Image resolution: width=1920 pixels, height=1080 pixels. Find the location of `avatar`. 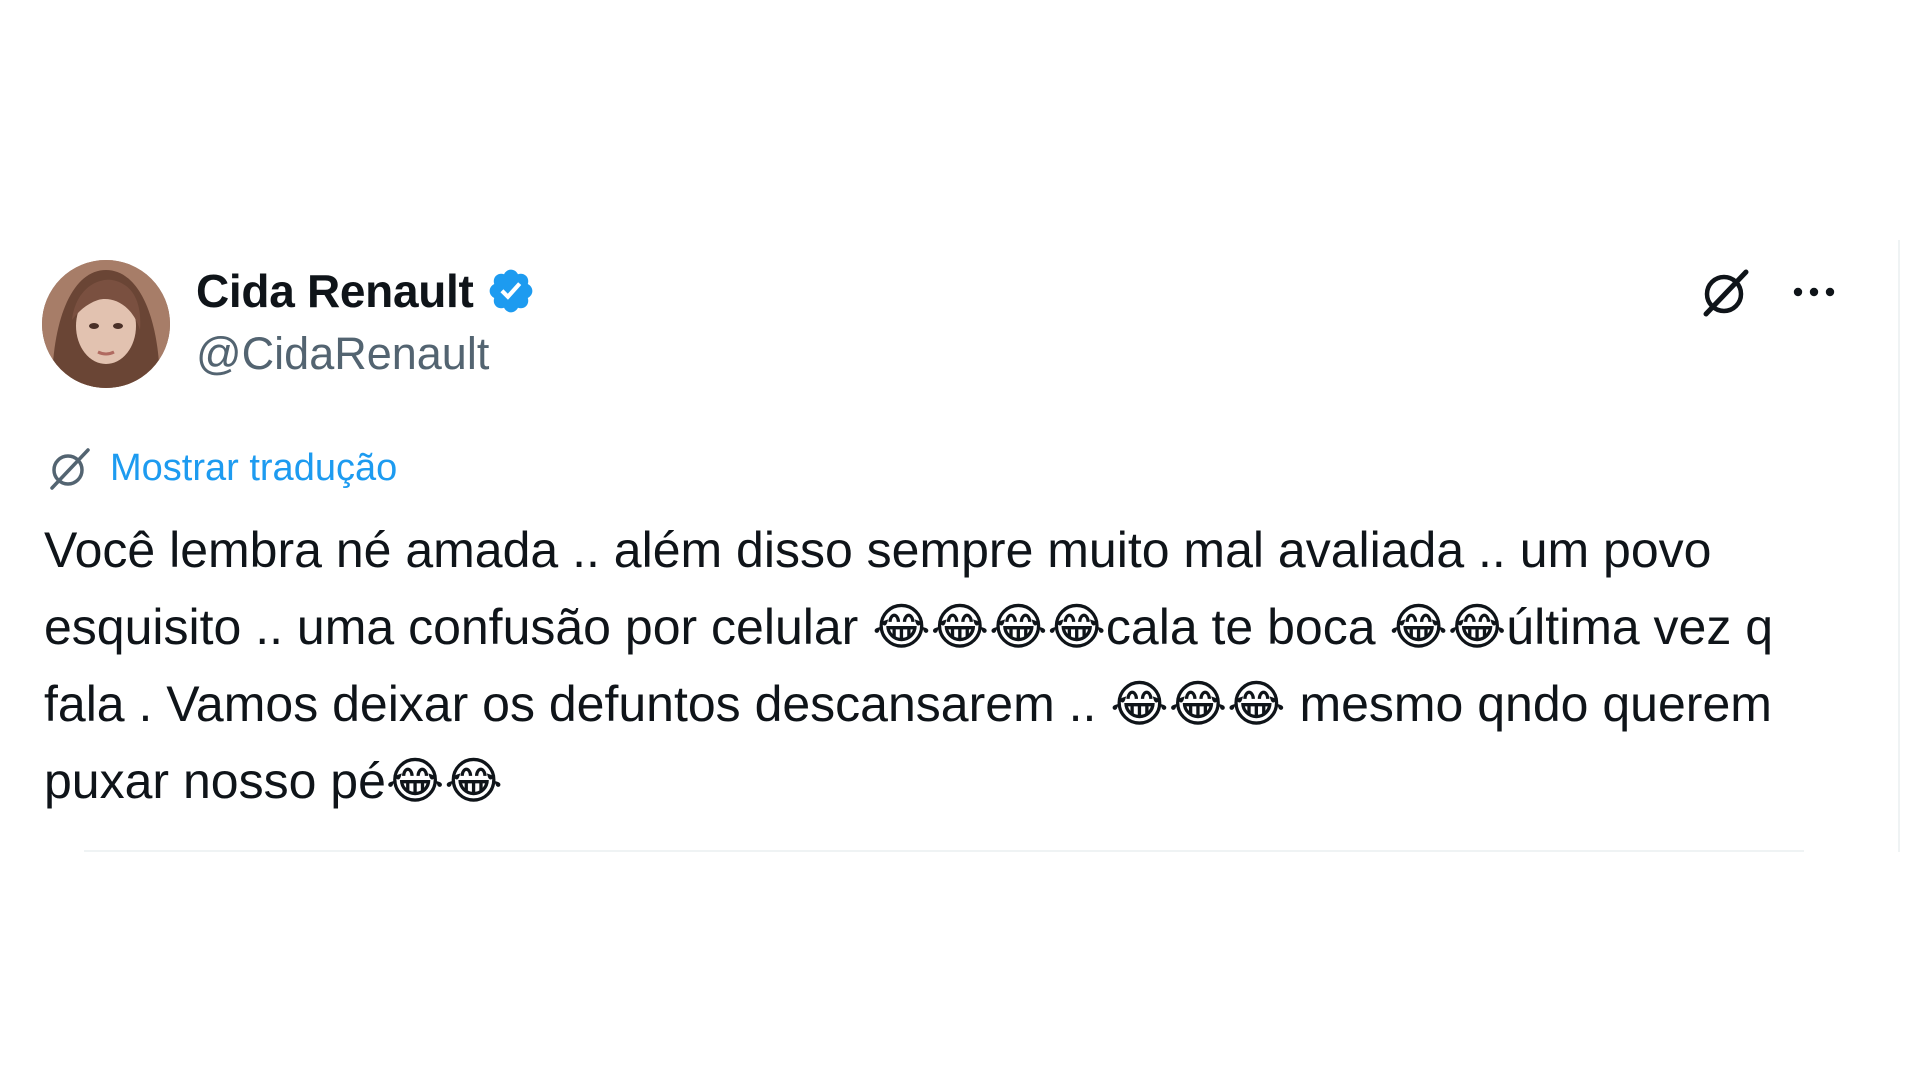

avatar is located at coordinates (106, 324).